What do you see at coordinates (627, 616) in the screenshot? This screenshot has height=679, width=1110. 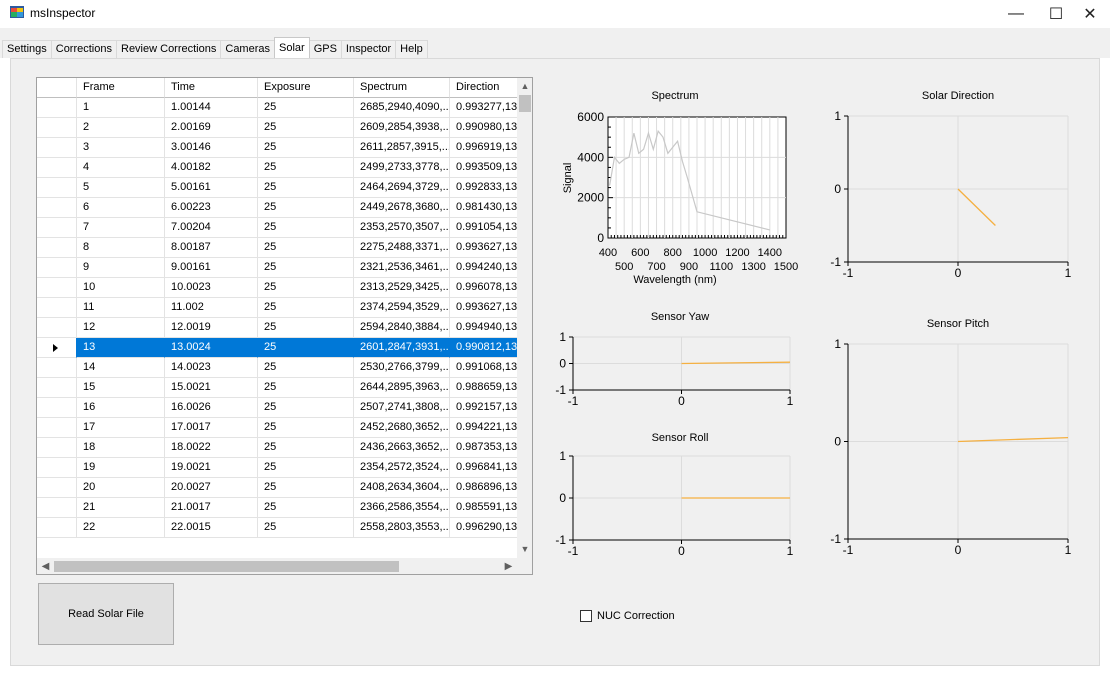 I see `nuc-correction-checkbox: NUC Correction` at bounding box center [627, 616].